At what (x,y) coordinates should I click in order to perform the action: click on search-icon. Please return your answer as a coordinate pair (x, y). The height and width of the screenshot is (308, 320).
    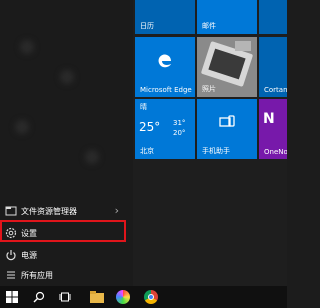
    Looking at the image, I should click on (39, 297).